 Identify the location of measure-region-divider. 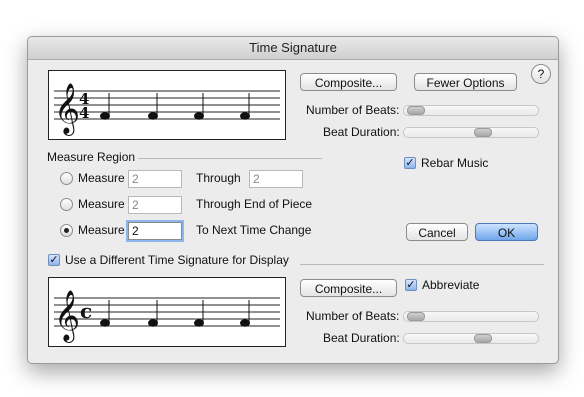
(230, 158).